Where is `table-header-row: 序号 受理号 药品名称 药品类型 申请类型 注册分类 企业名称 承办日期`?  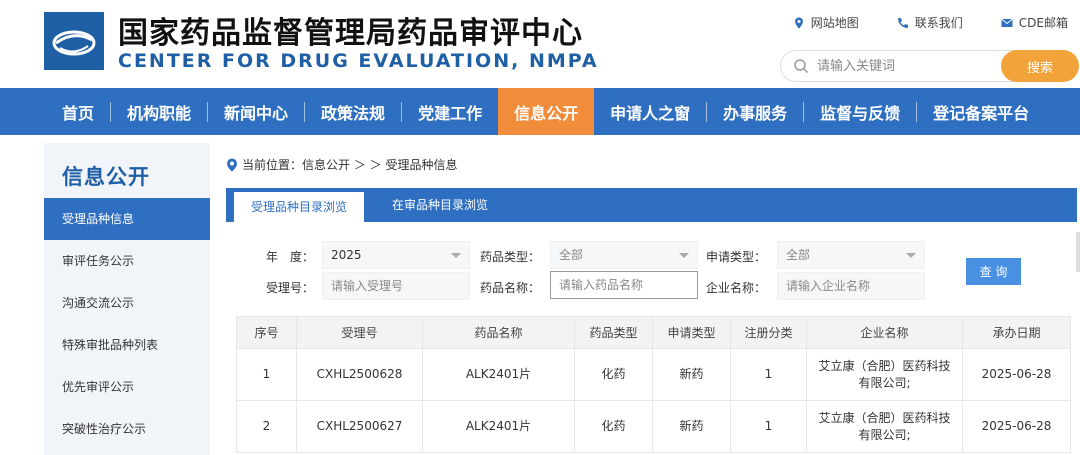 table-header-row: 序号 受理号 药品名称 药品类型 申请类型 注册分类 企业名称 承办日期 is located at coordinates (653, 332).